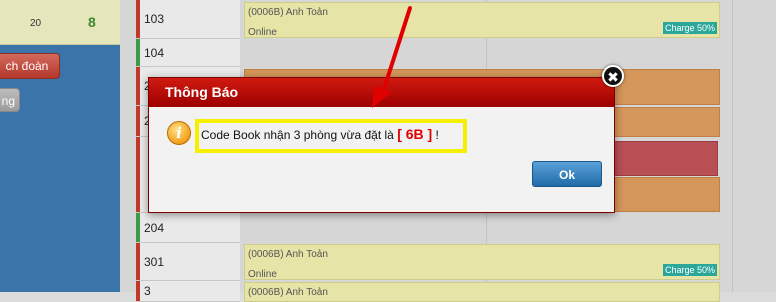 The image size is (776, 302). Describe the element at coordinates (154, 227) in the screenshot. I see `room-number: 204` at that location.